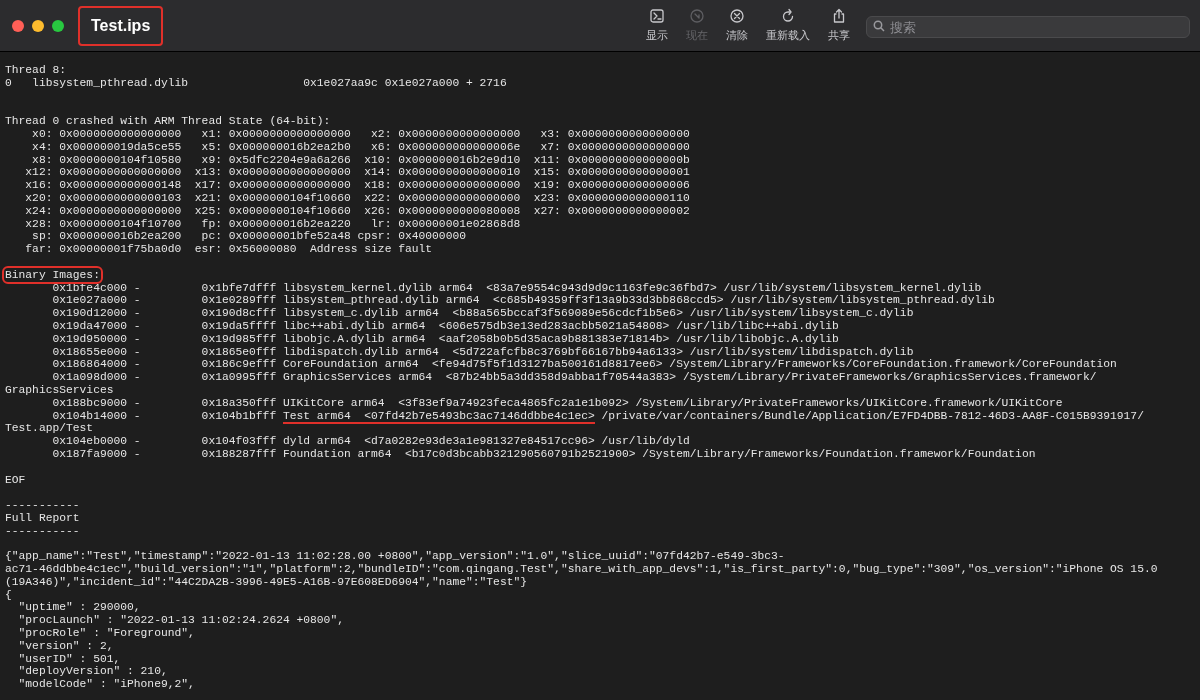 The image size is (1200, 700). I want to click on log-line: 0x18655e000 - 0x1865e0fff libdispatch.dylib arm64 <5d722afcfb8c3769bf66167bb94a6133> /usr/lib/system/libdispatch.dylib, so click(482, 351).